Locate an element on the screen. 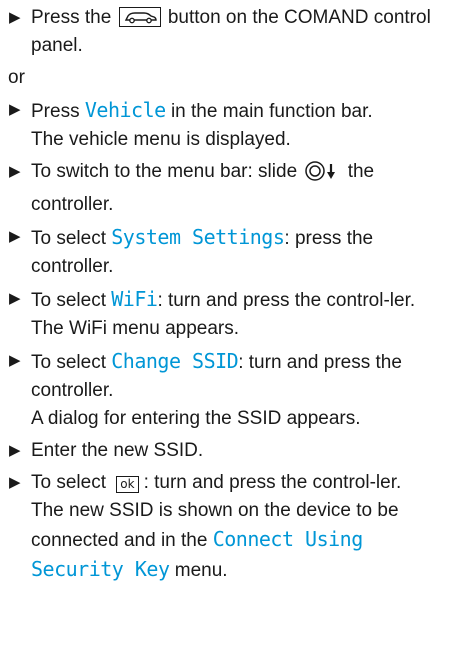 This screenshot has width=461, height=663. step-result: A dialog for entering the SSID appears. is located at coordinates (196, 418).